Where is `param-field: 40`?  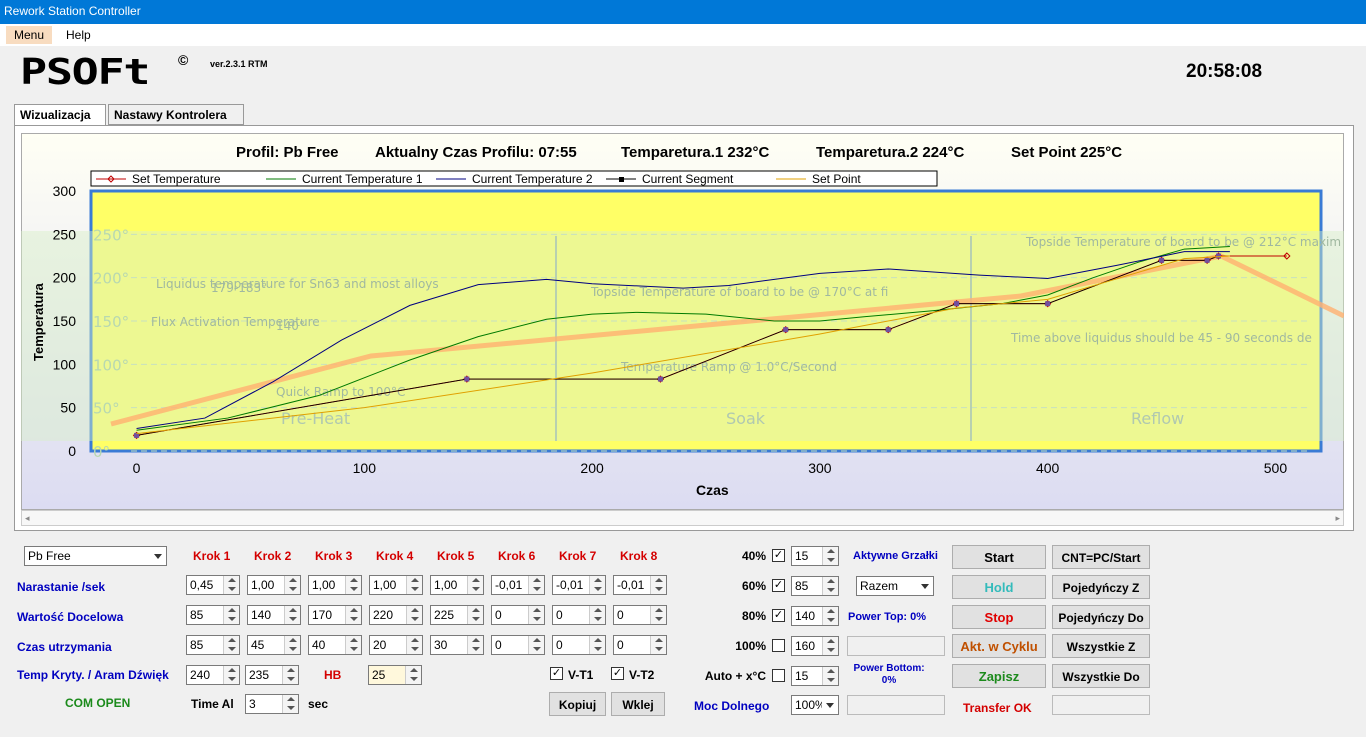 param-field: 40 is located at coordinates (335, 645).